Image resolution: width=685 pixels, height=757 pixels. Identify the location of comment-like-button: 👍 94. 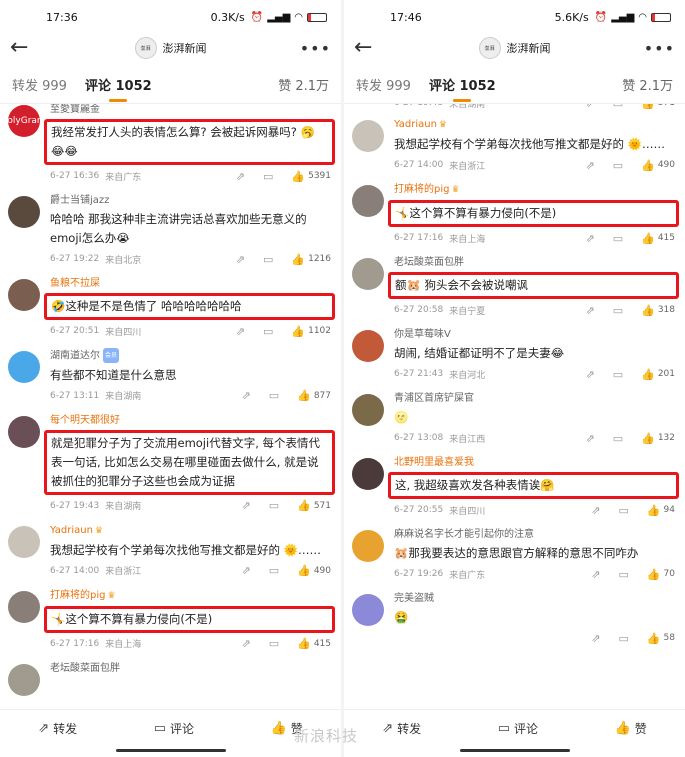
(661, 510).